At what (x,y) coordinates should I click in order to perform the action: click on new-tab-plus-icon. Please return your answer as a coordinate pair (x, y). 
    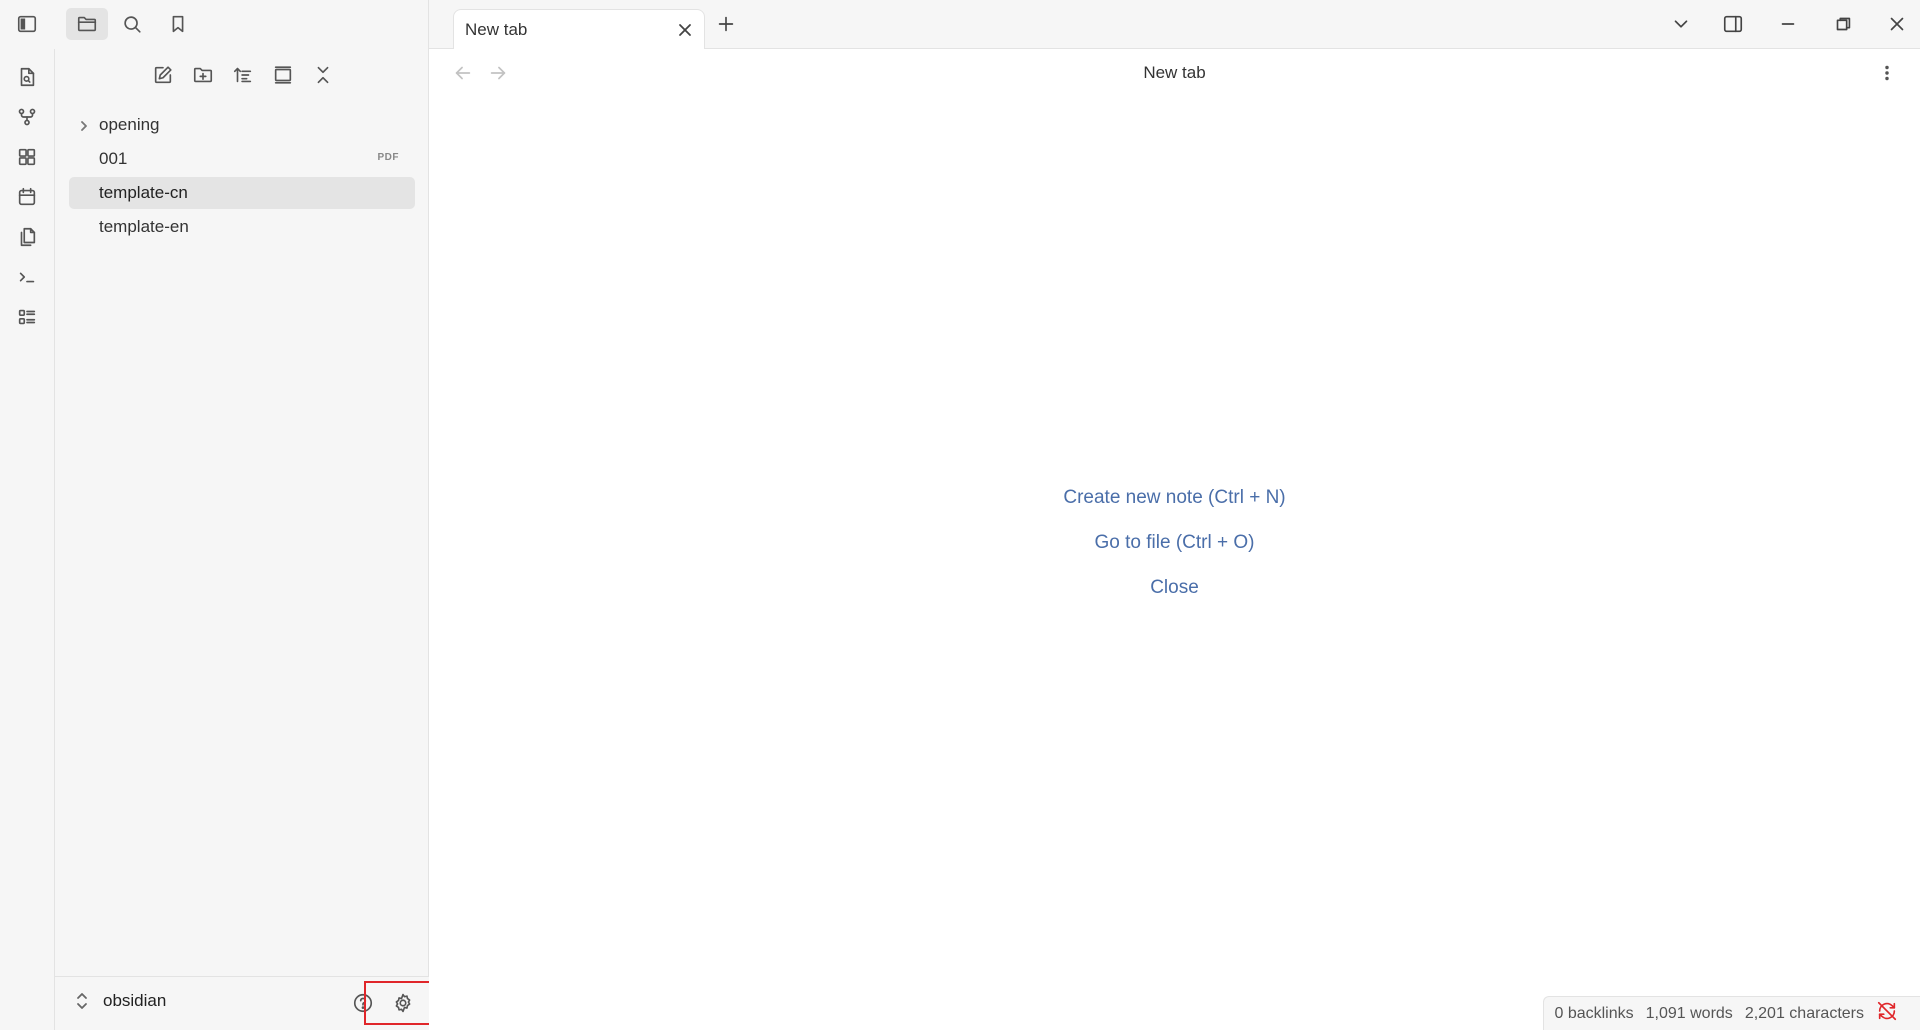
    Looking at the image, I should click on (726, 24).